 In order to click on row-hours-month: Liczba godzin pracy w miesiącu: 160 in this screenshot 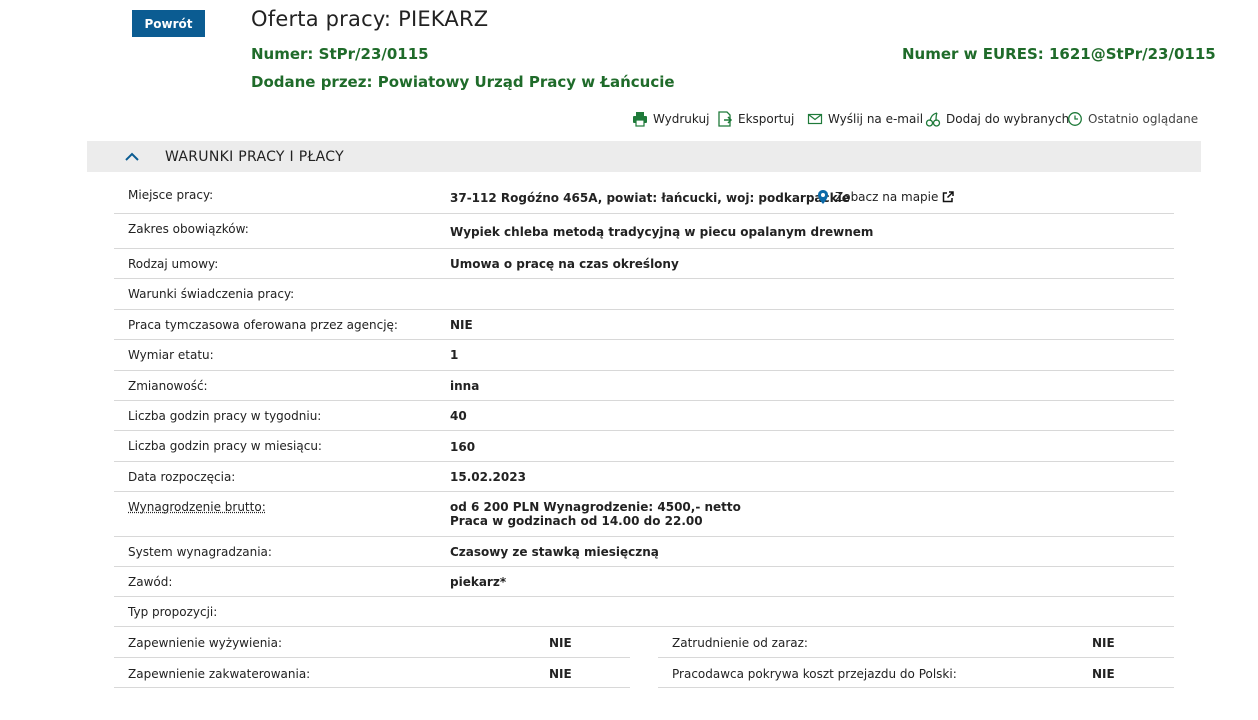, I will do `click(644, 446)`.